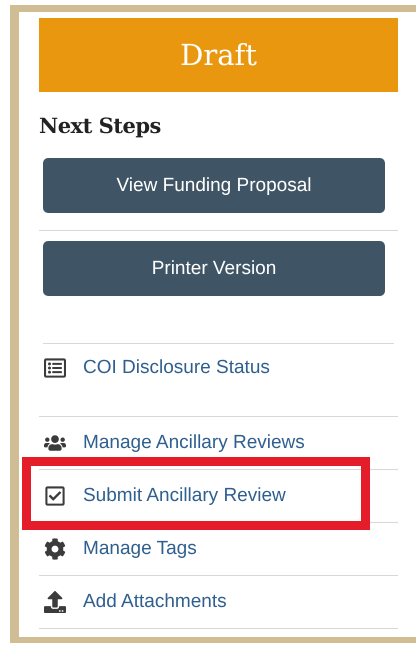 Image resolution: width=416 pixels, height=648 pixels. What do you see at coordinates (155, 602) in the screenshot?
I see `sidebar-link: Add Attachments` at bounding box center [155, 602].